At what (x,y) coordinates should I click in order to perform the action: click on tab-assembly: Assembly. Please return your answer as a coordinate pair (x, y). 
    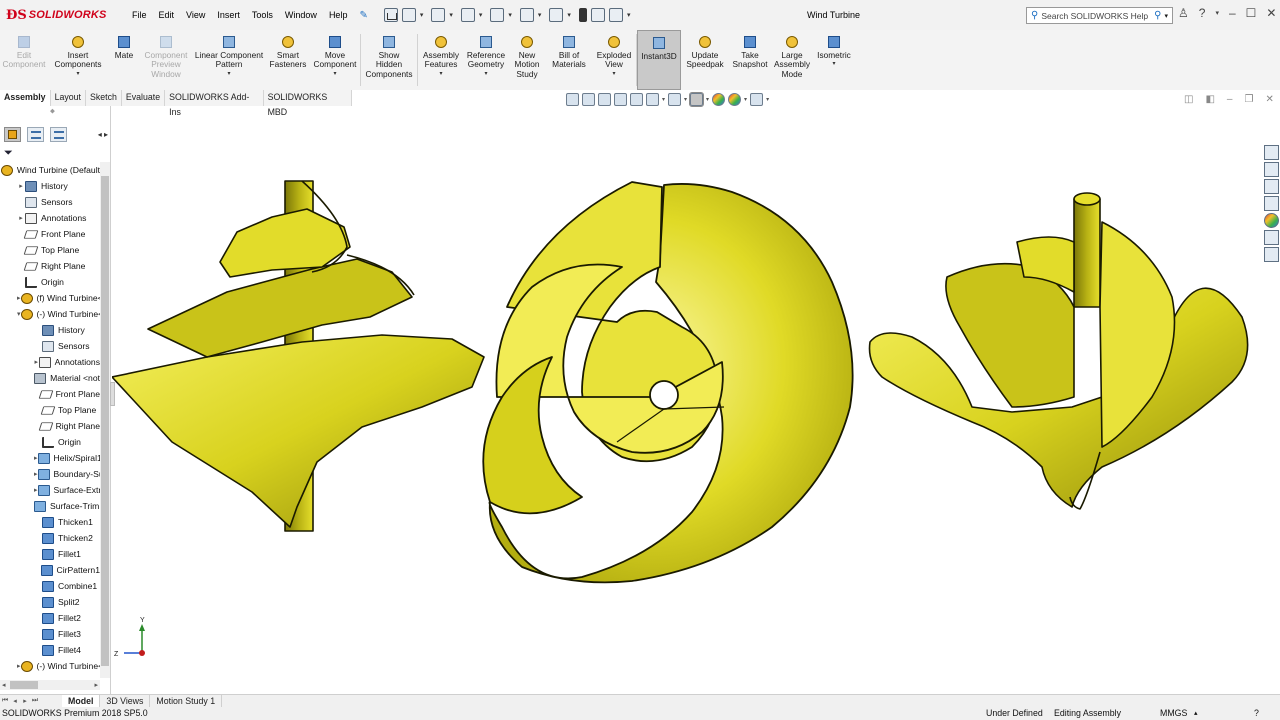
    Looking at the image, I should click on (25, 98).